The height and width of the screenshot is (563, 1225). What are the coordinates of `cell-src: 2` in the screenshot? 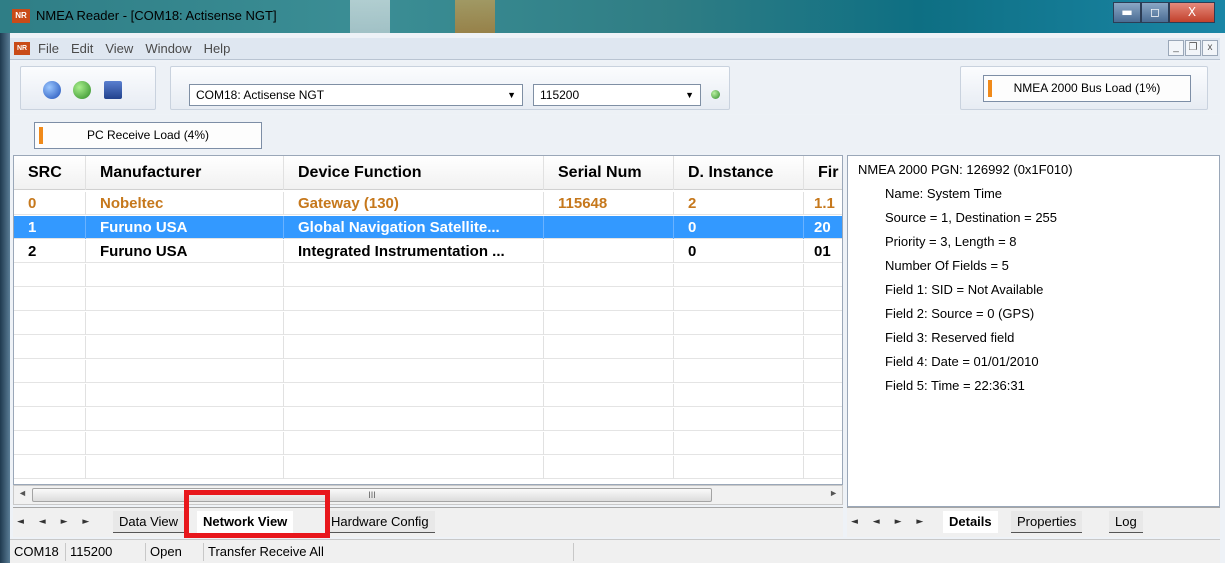 It's located at (50, 251).